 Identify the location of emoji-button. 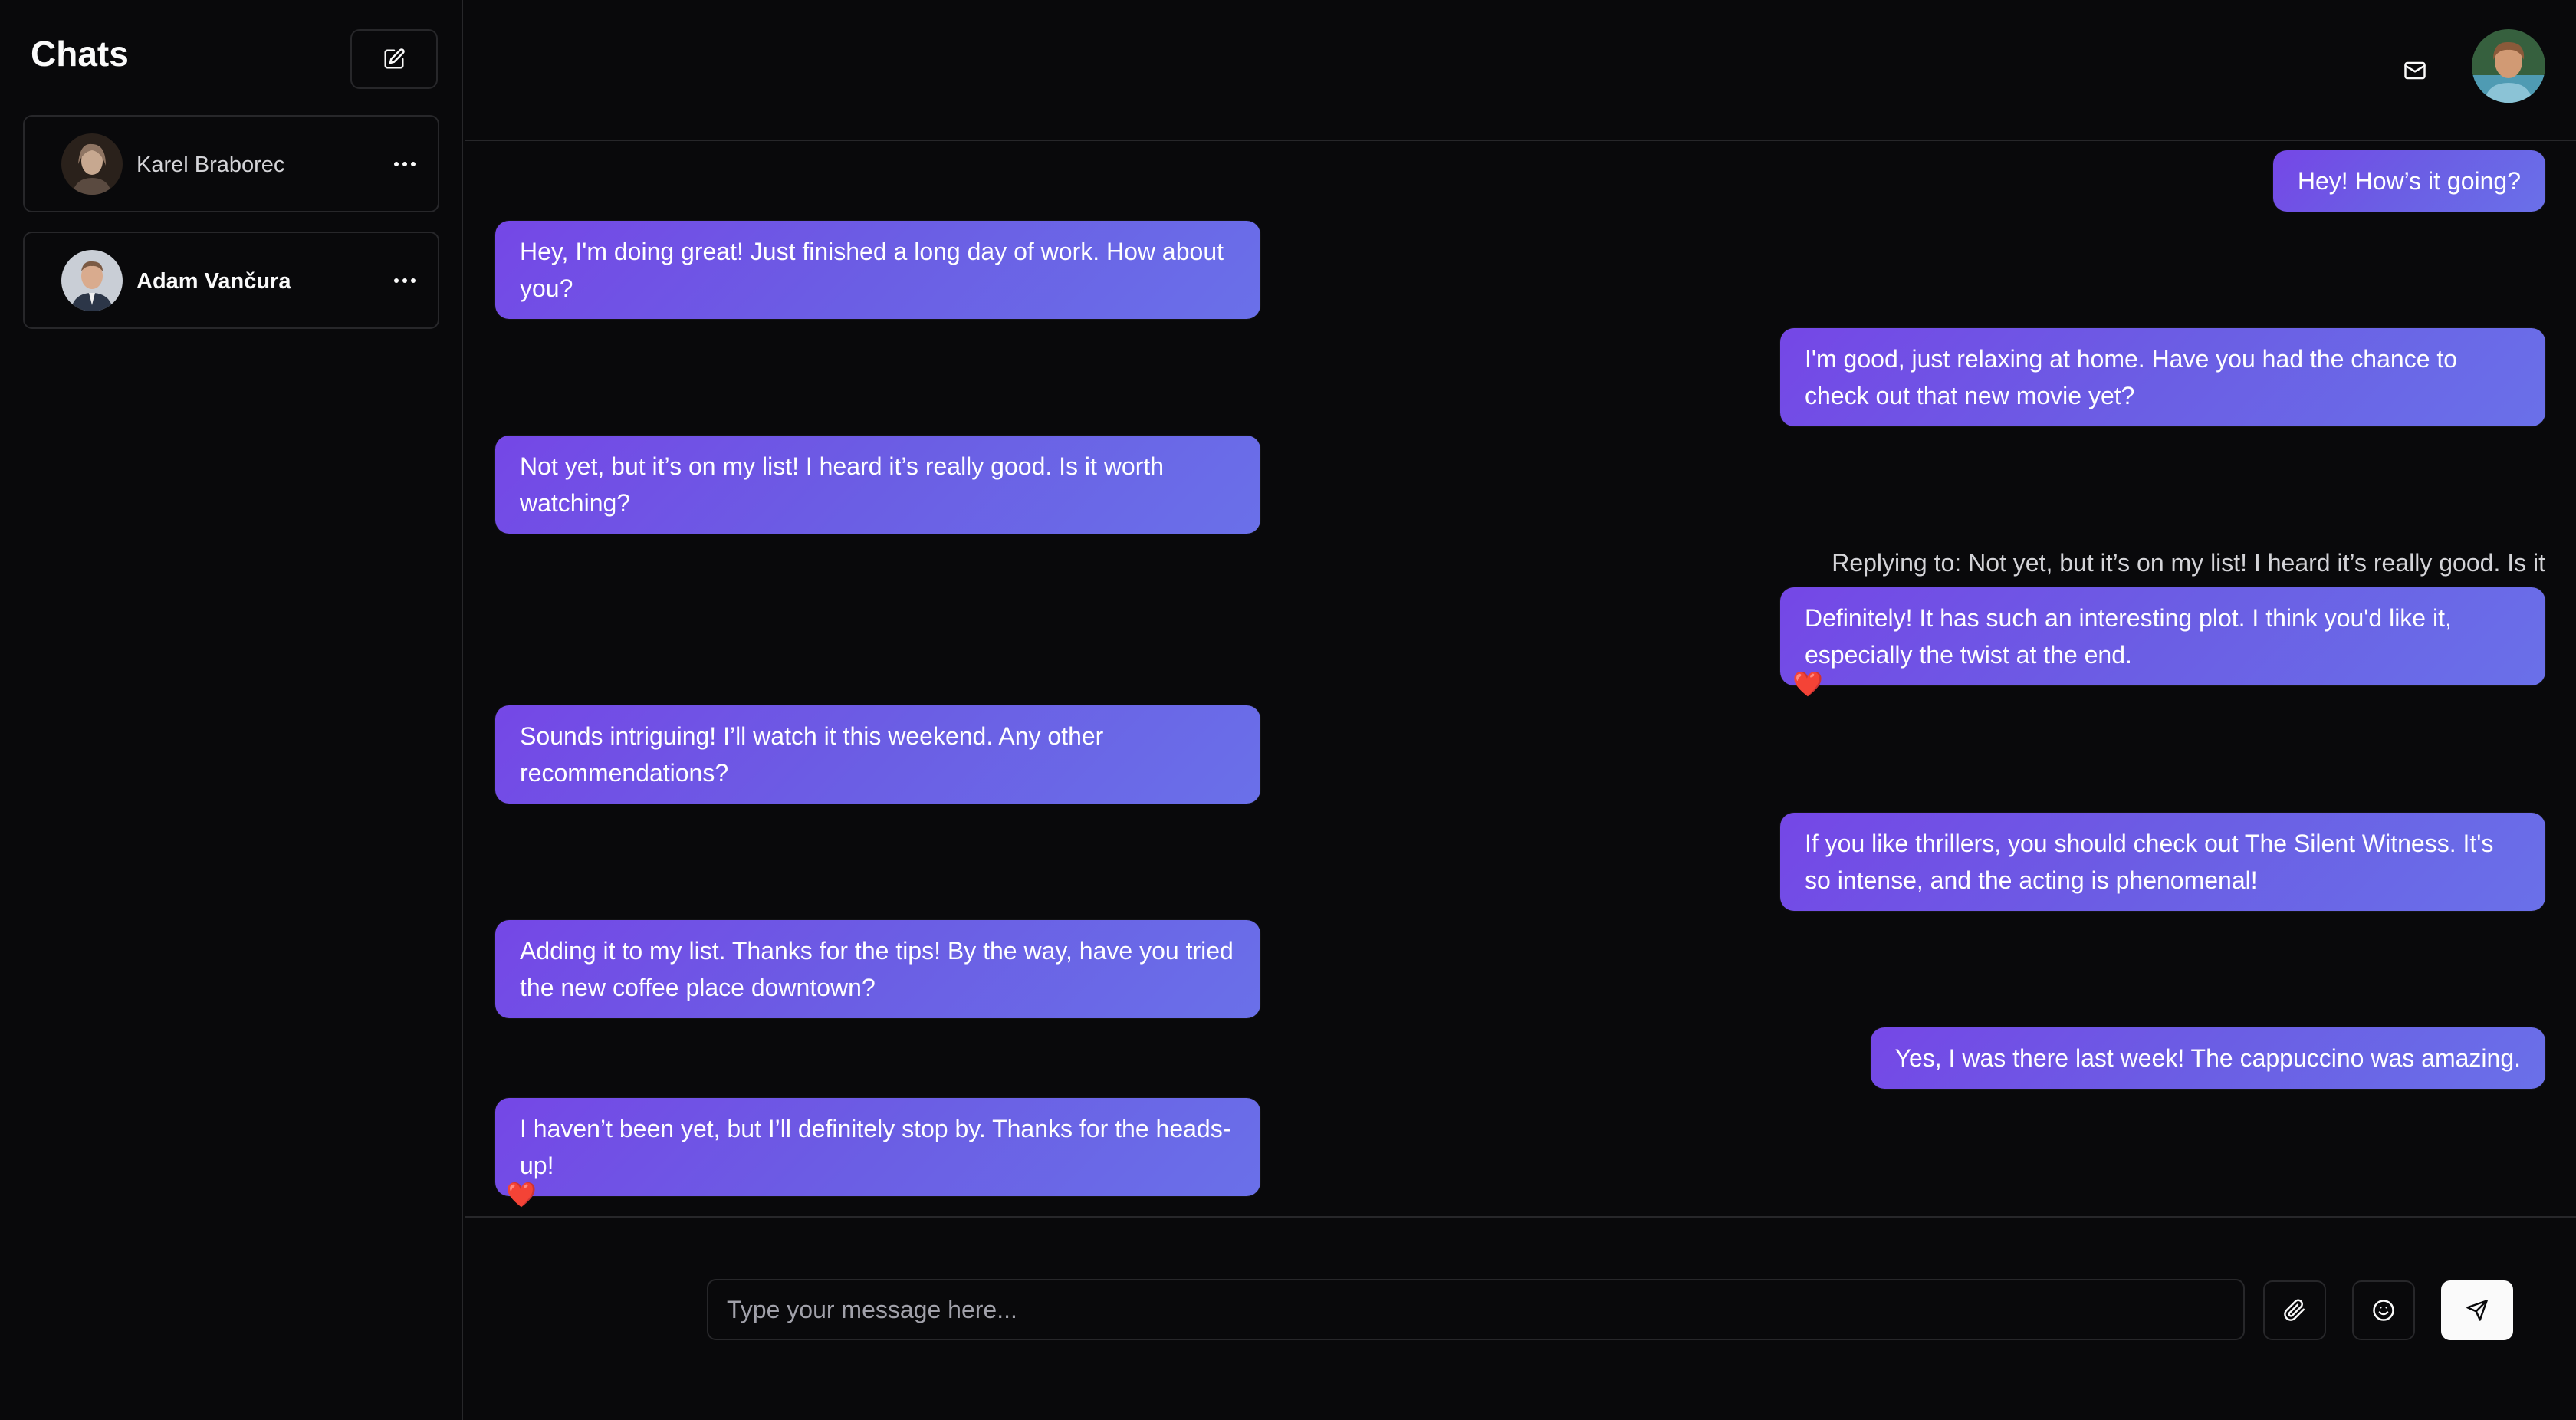
(2384, 1310).